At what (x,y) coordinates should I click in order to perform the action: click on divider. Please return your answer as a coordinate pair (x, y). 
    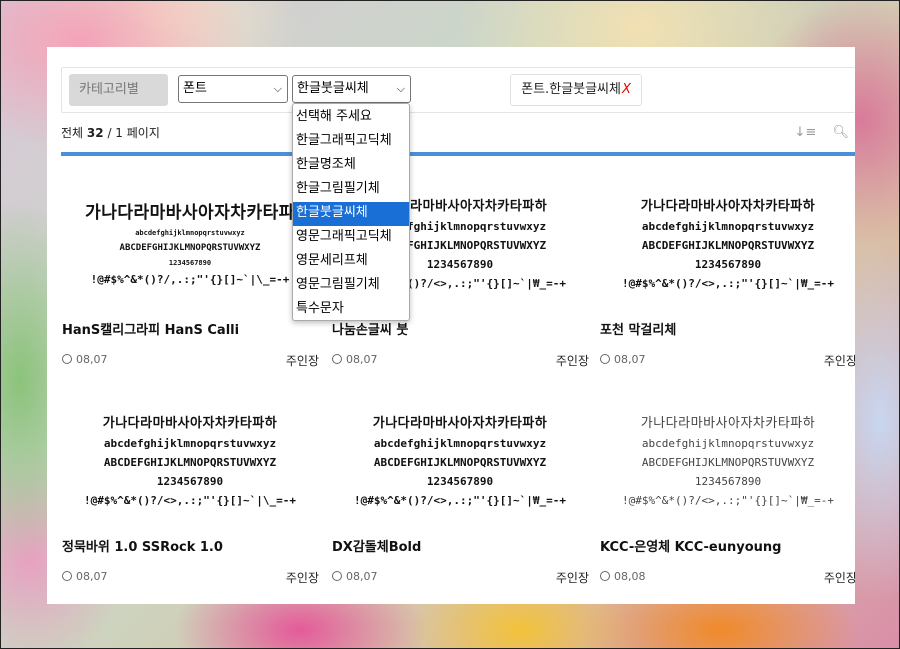
    Looking at the image, I should click on (458, 154).